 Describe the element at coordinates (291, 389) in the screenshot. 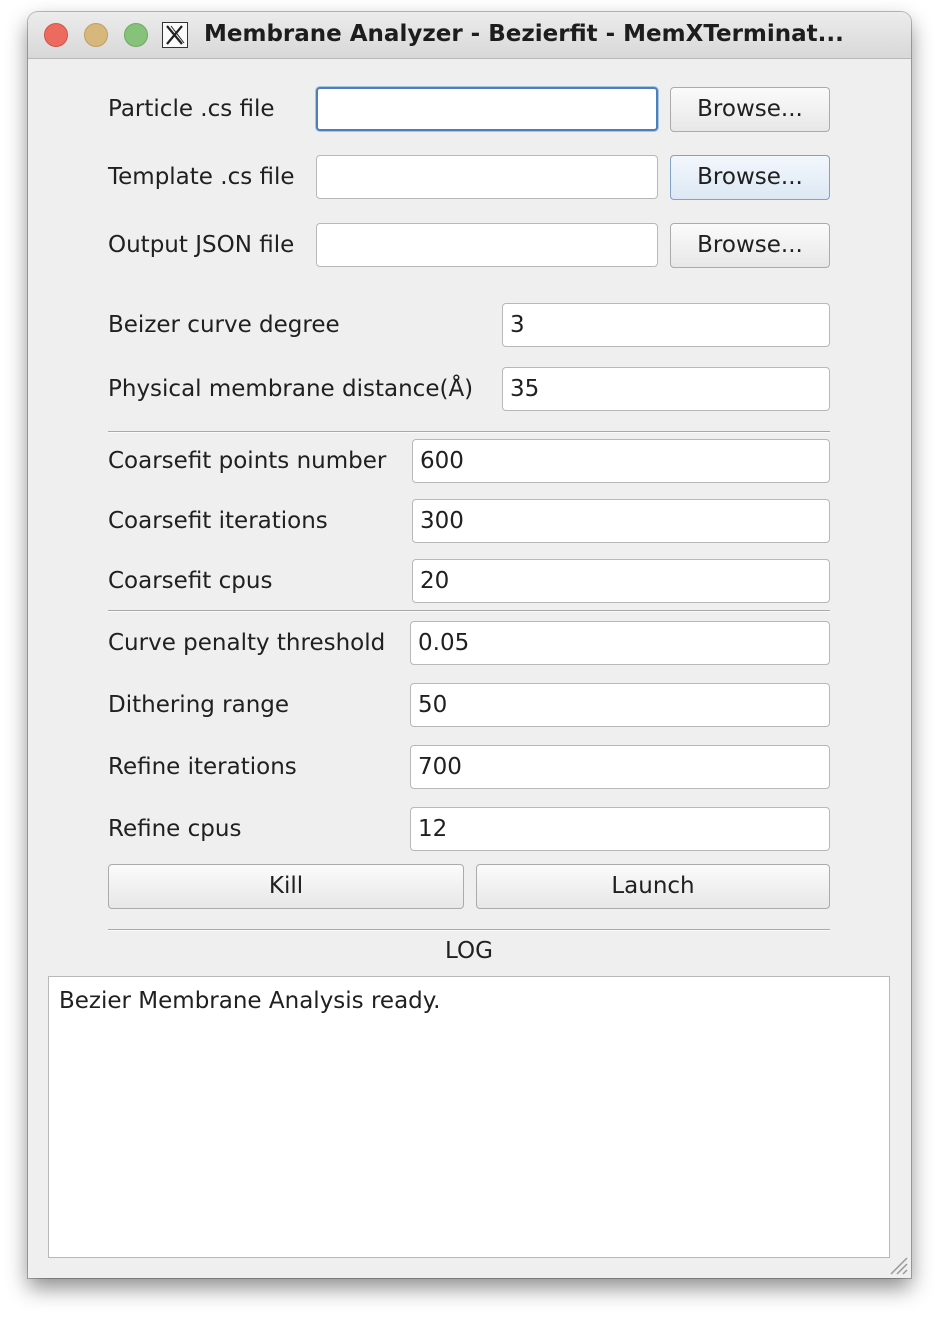

I see `membrane-distance-label: Physical membrane distance(Å)` at that location.